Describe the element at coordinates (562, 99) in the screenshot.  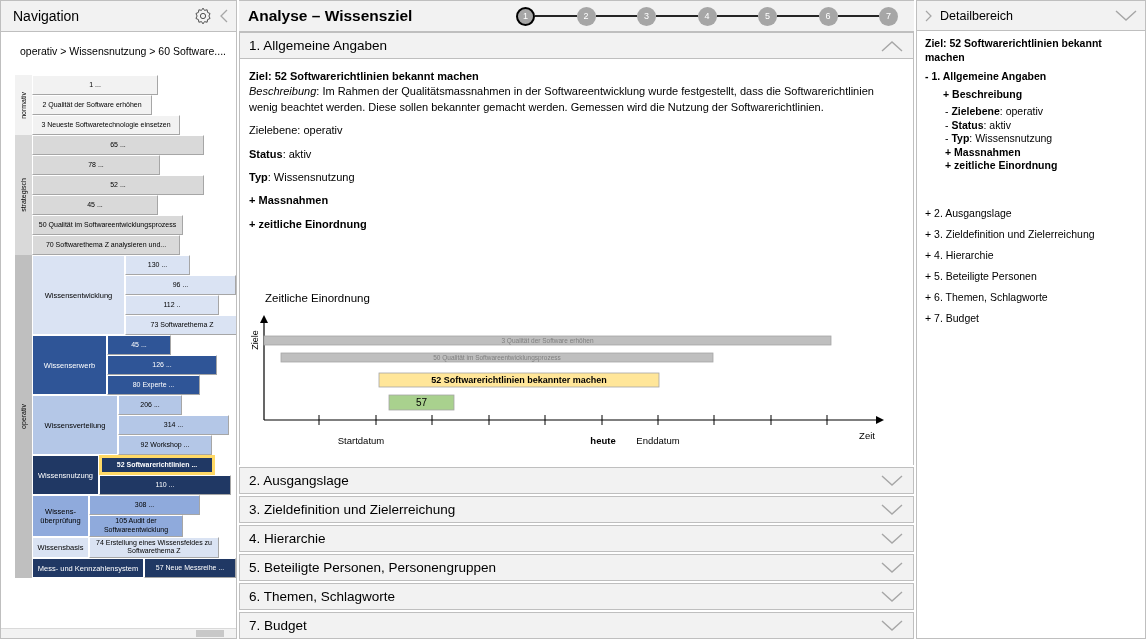
I see `info-text: Beschreibung: Im Rahmen der Qualitätsmassnahmen in der Softwareentwicklung wurde festgestellt, dass die Softwarerichtlinien wenig beachtet werden. Diese sollen bekannter gemacht werden. Gemessen wird die Nutzung der Softwarerichtlinien.` at that location.